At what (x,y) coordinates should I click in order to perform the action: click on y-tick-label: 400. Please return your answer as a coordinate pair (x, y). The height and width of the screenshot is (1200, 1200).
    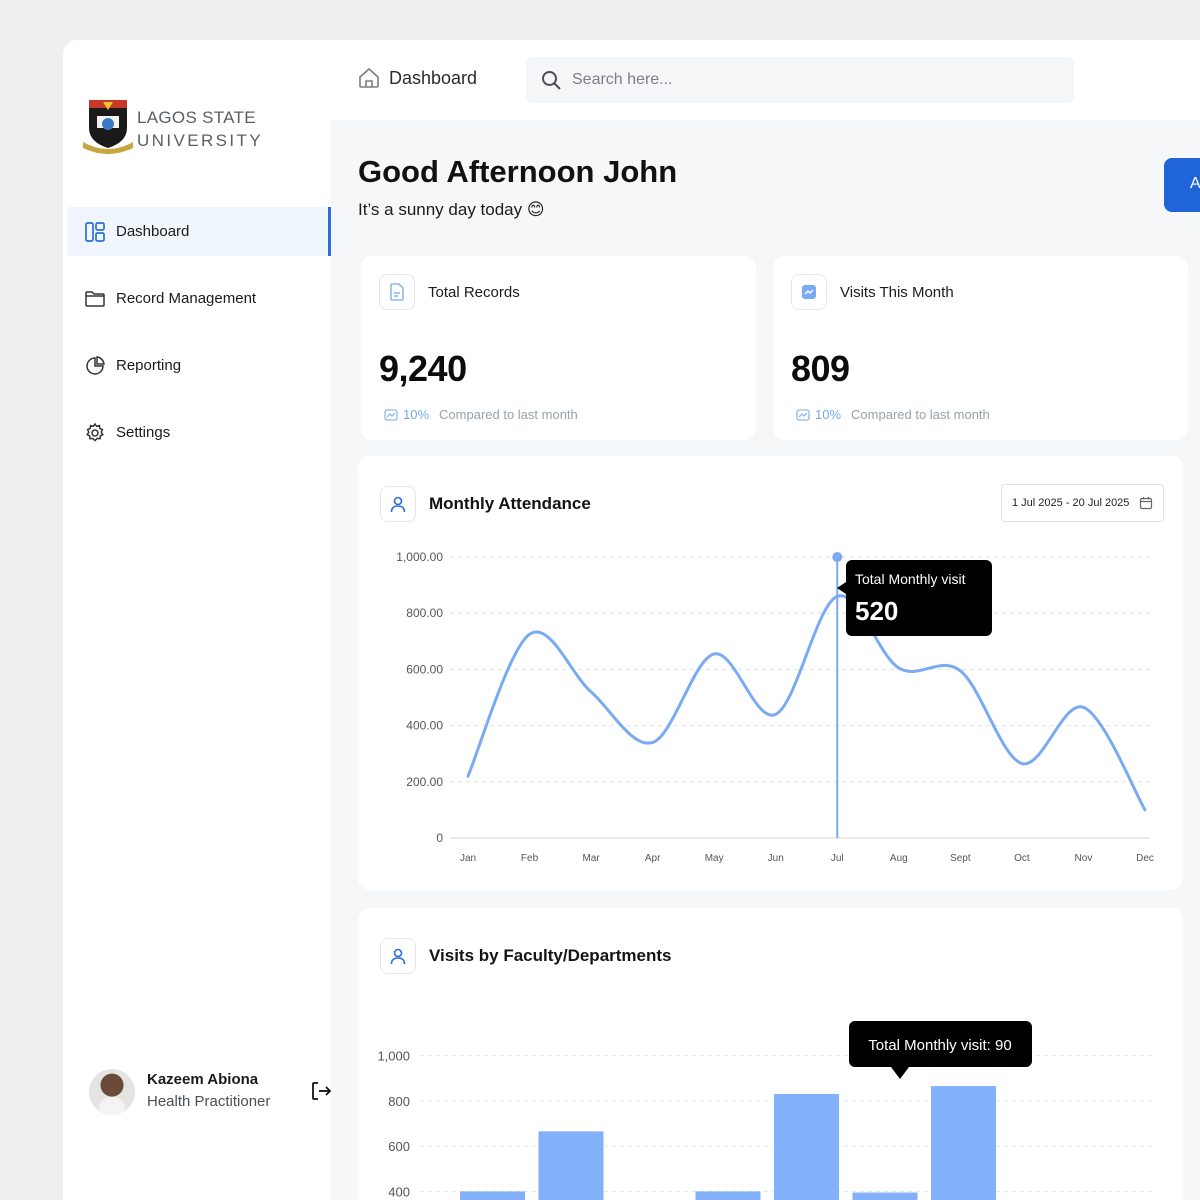
    Looking at the image, I should click on (399, 1191).